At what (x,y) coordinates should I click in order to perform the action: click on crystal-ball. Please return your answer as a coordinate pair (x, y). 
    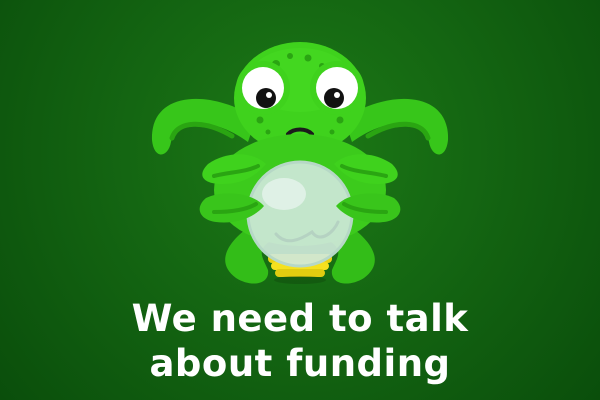
    Looking at the image, I should click on (300, 214).